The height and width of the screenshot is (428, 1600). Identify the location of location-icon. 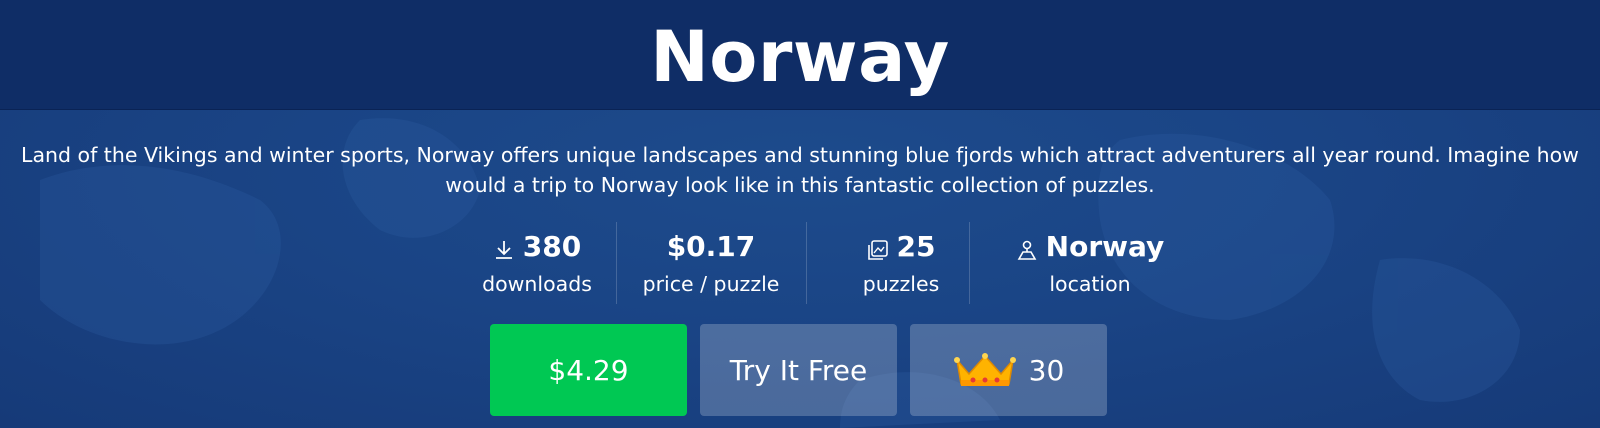
(1027, 247).